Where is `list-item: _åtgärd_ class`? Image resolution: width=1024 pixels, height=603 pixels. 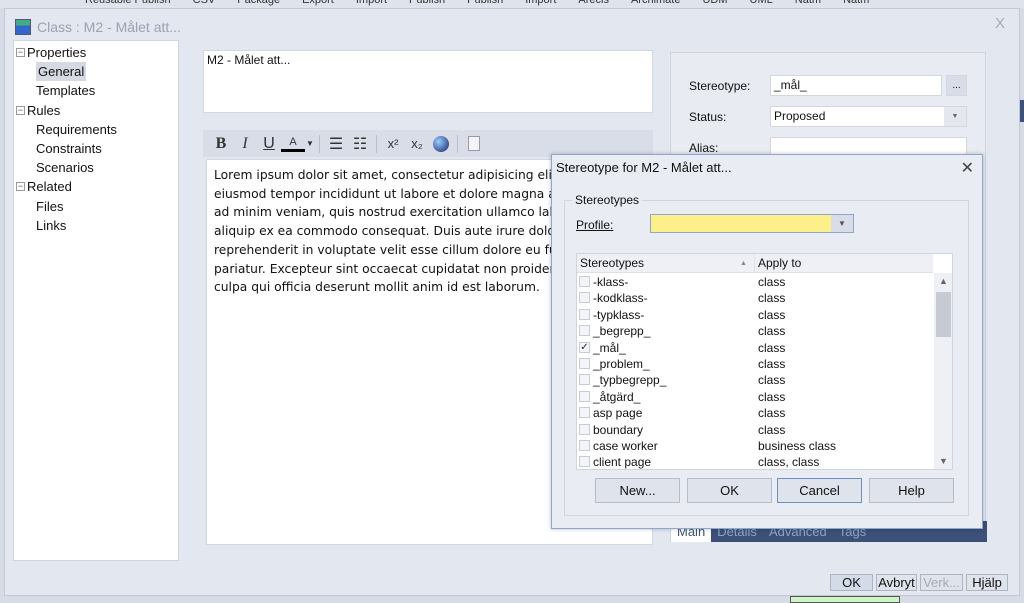
list-item: _åtgärd_ class is located at coordinates (755, 397).